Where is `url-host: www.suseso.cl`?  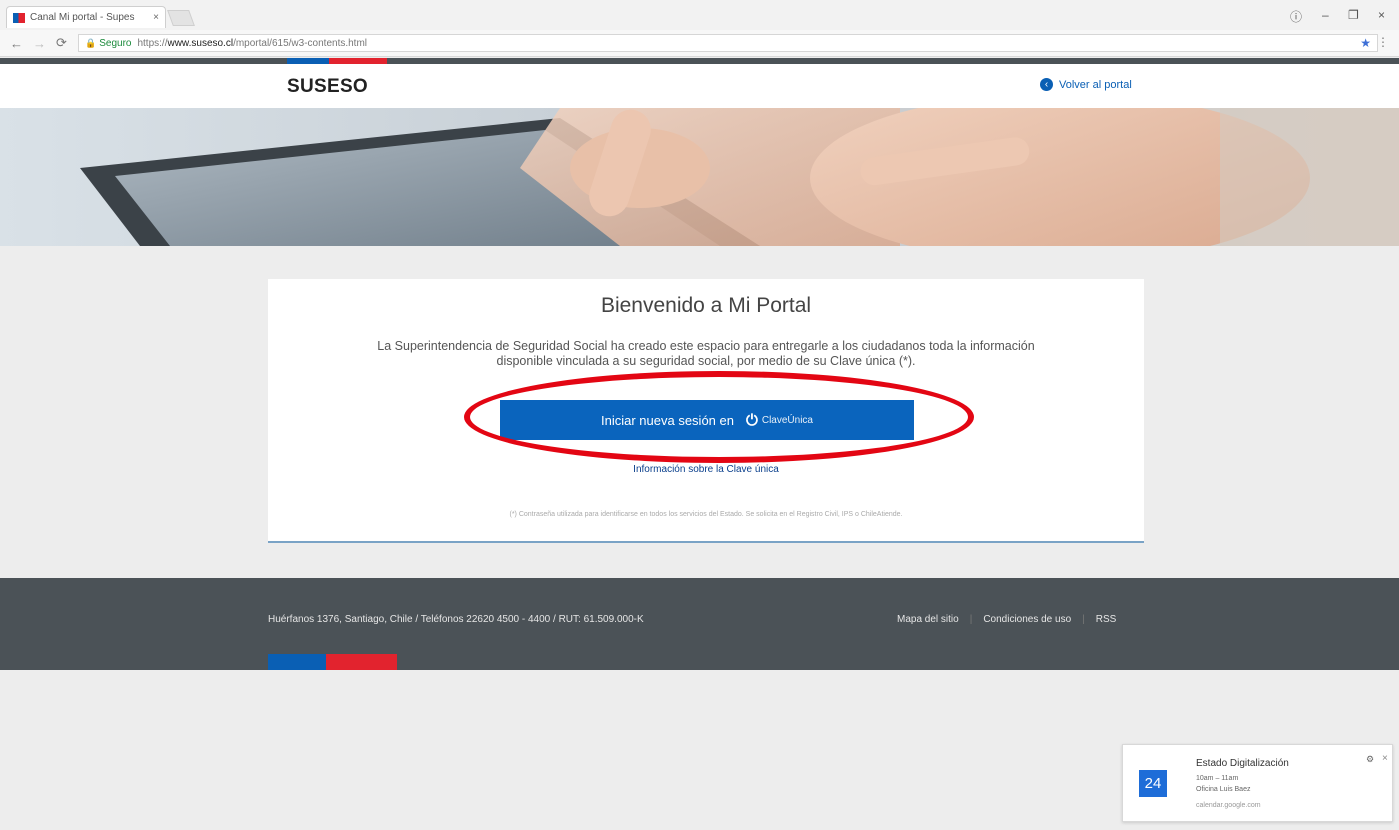
url-host: www.suseso.cl is located at coordinates (200, 43).